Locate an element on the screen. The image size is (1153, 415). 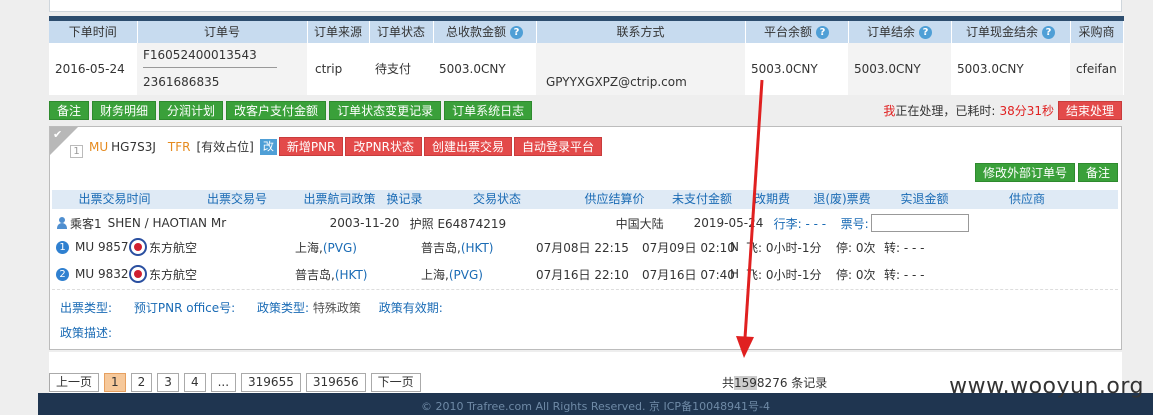
arrow-shaft is located at coordinates (753, 209).